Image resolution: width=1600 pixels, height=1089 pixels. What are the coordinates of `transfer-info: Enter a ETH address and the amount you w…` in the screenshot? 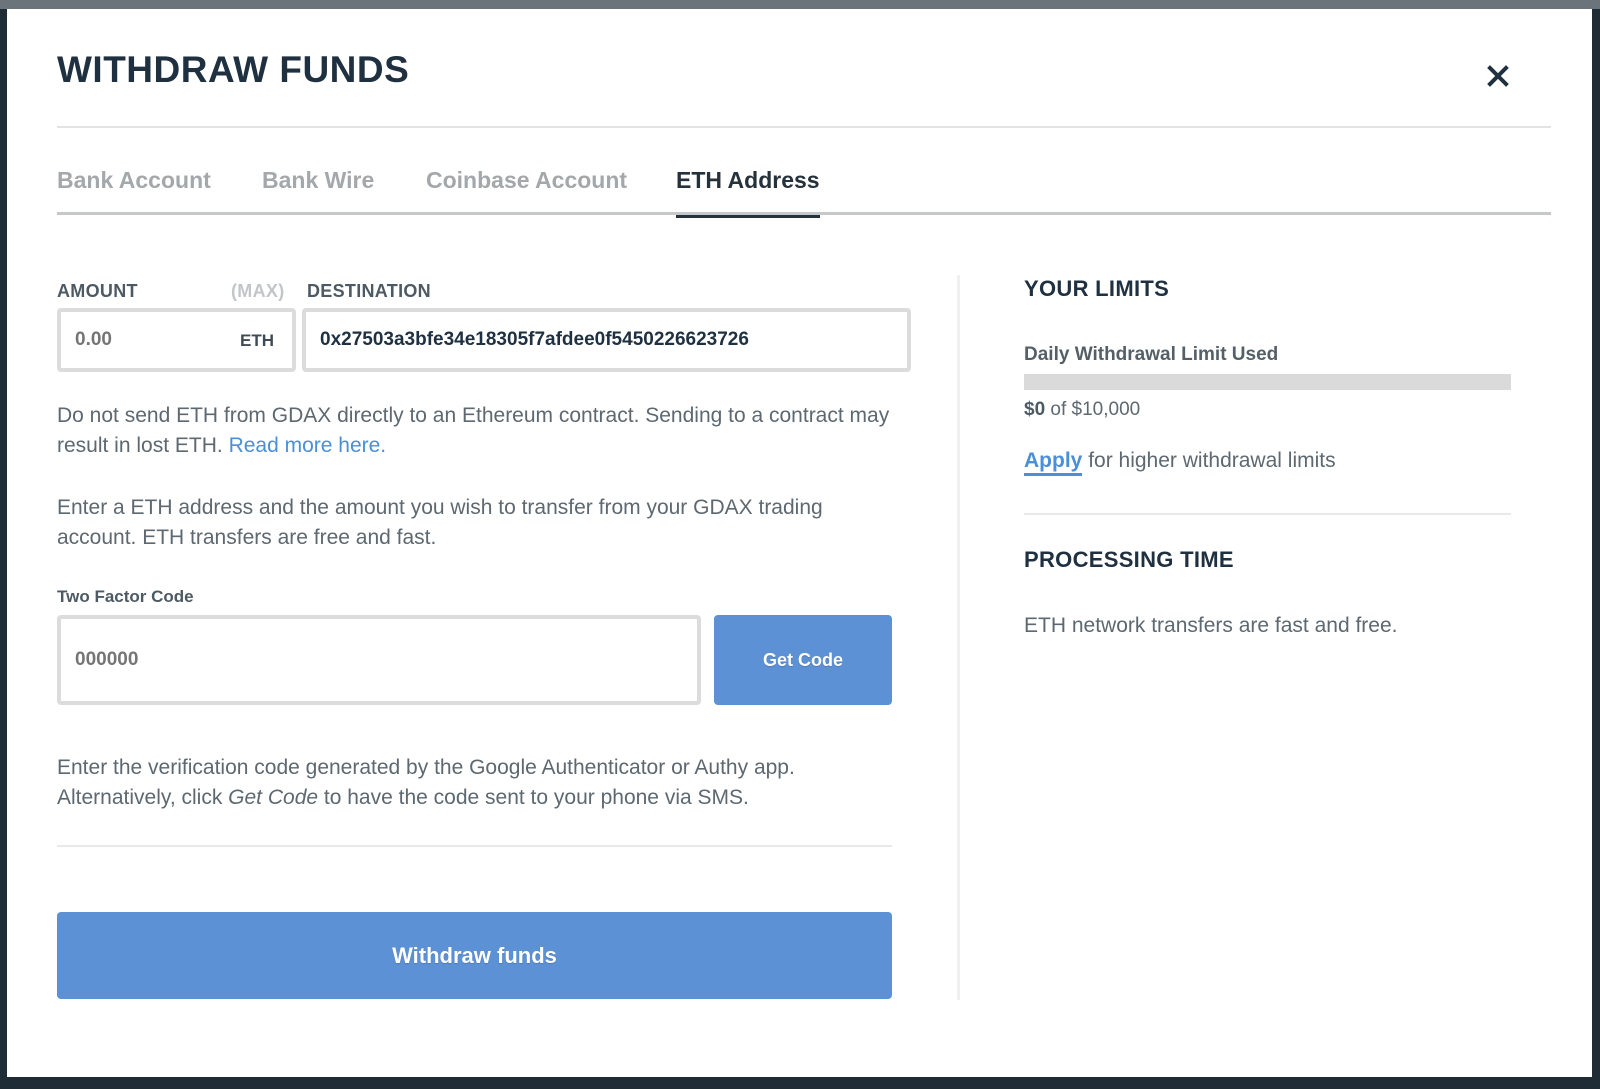 It's located at (440, 522).